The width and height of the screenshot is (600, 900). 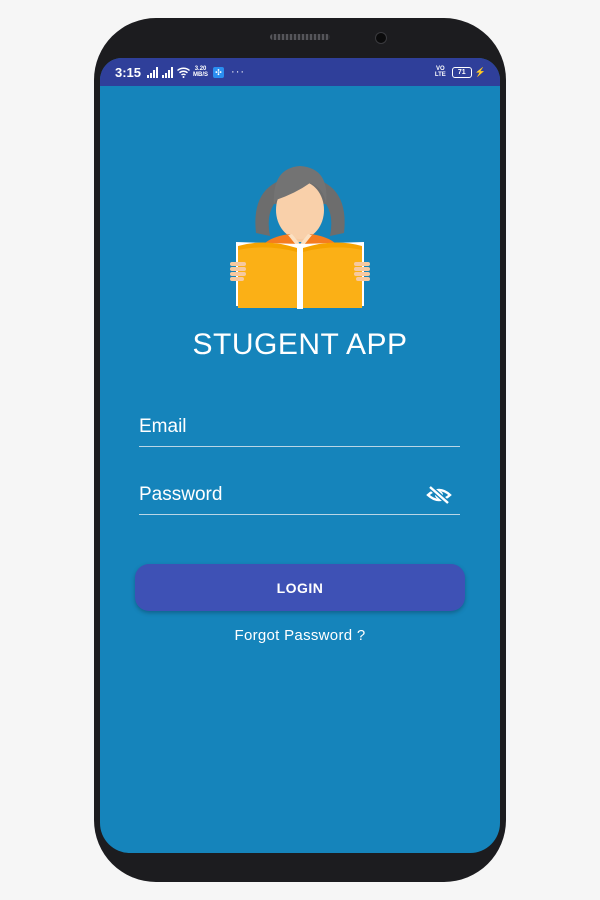 I want to click on password-field-container, so click(x=299, y=495).